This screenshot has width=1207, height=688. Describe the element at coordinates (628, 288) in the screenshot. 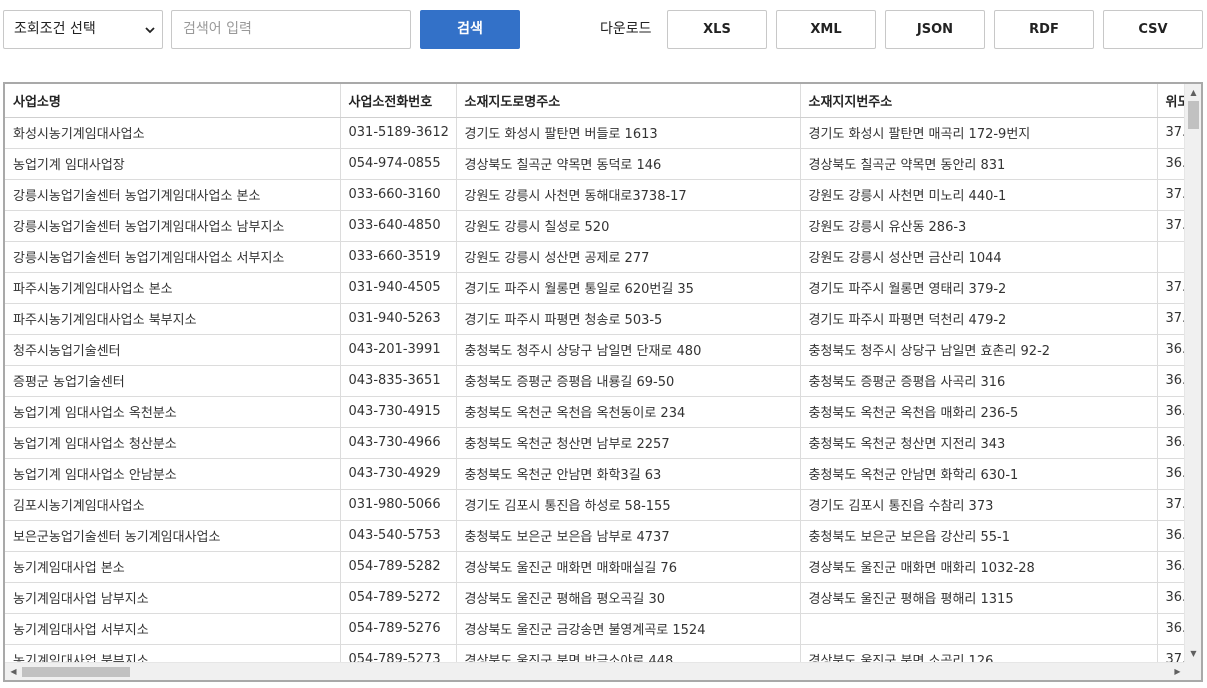

I see `table-cell: 경기도 파주시 월롱면 통일로 620번길 35` at that location.